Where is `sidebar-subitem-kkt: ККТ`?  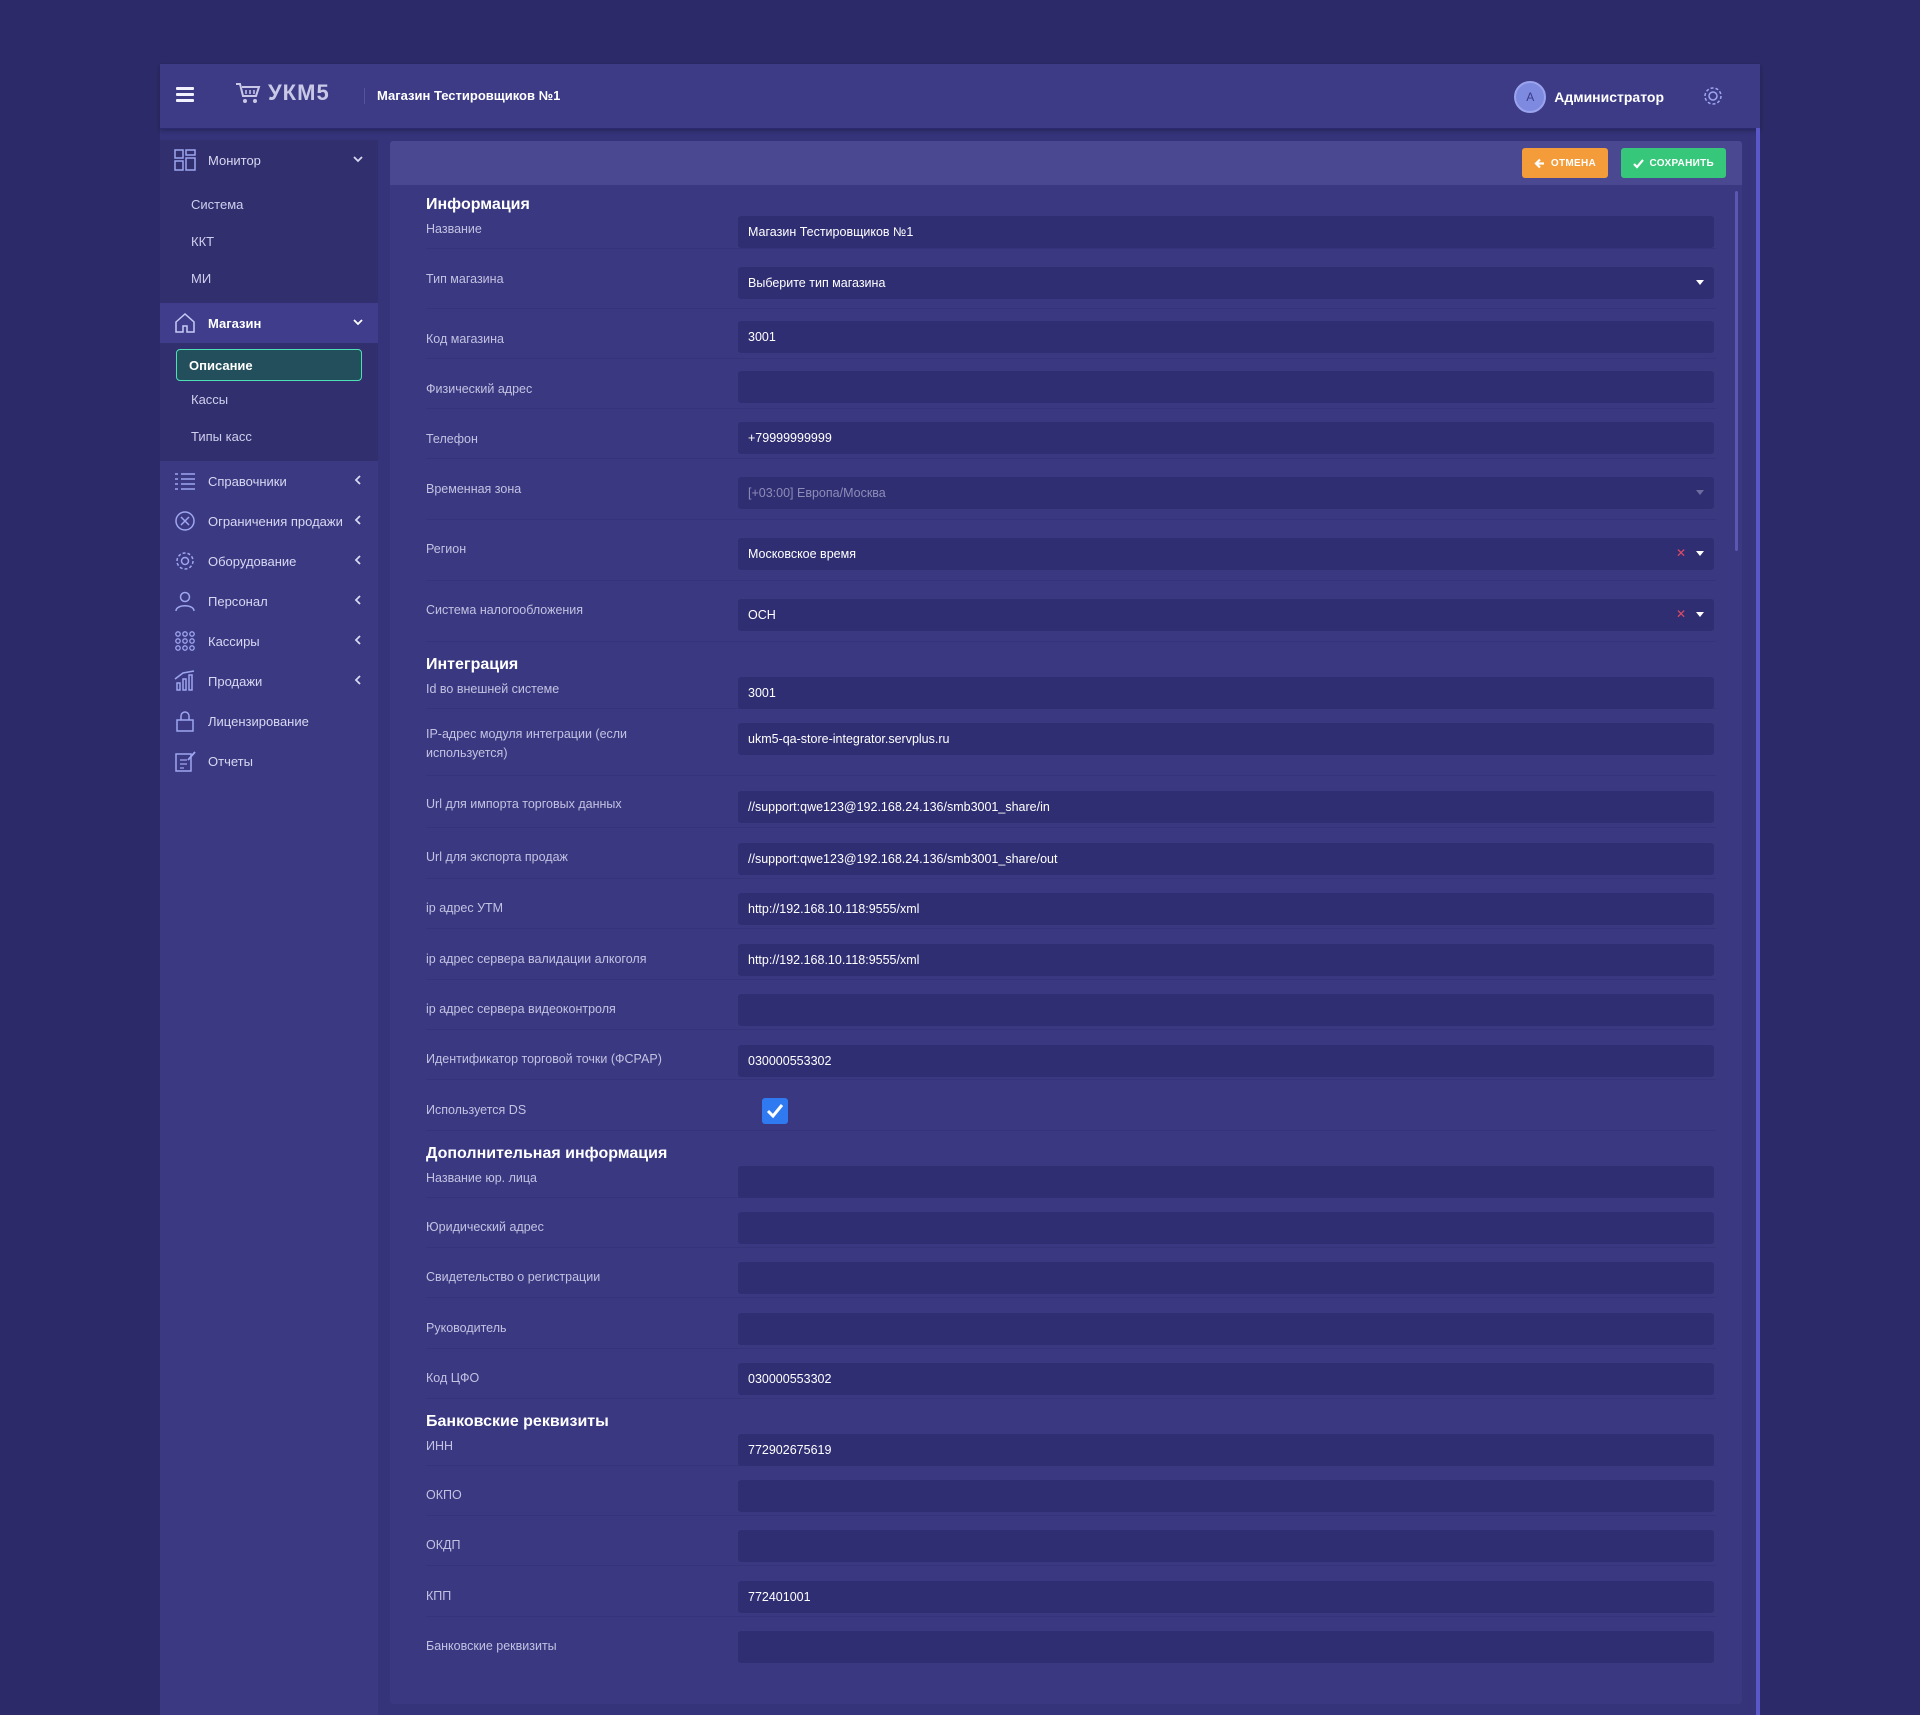
sidebar-subitem-kkt: ККТ is located at coordinates (269, 241).